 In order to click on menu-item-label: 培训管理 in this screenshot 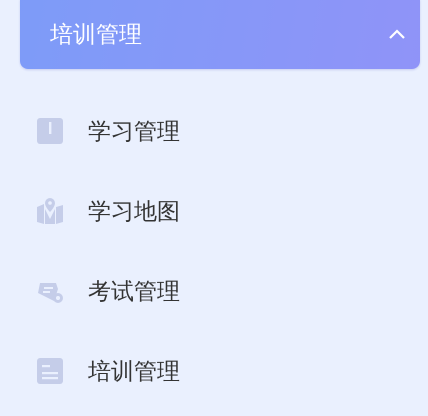, I will do `click(134, 372)`.